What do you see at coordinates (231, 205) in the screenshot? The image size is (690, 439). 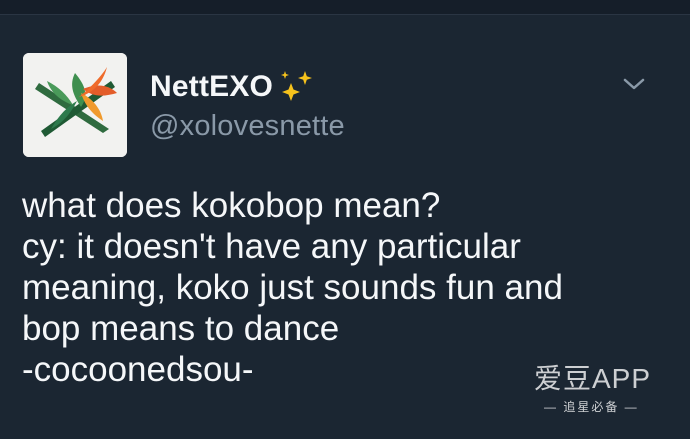 I see `tweet-line: what does kokobop mean?` at bounding box center [231, 205].